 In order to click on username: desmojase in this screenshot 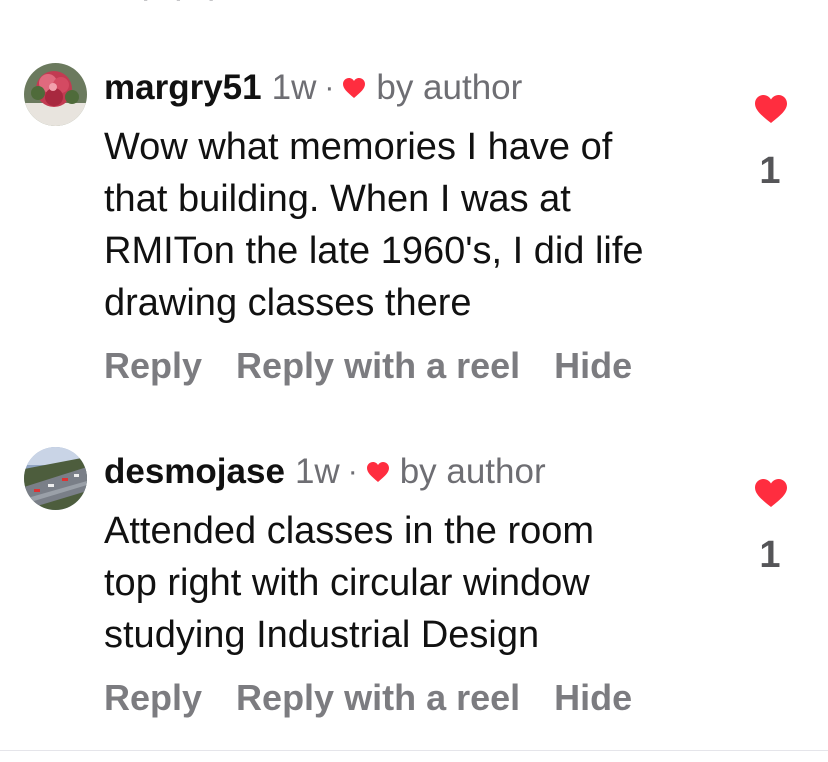, I will do `click(194, 472)`.